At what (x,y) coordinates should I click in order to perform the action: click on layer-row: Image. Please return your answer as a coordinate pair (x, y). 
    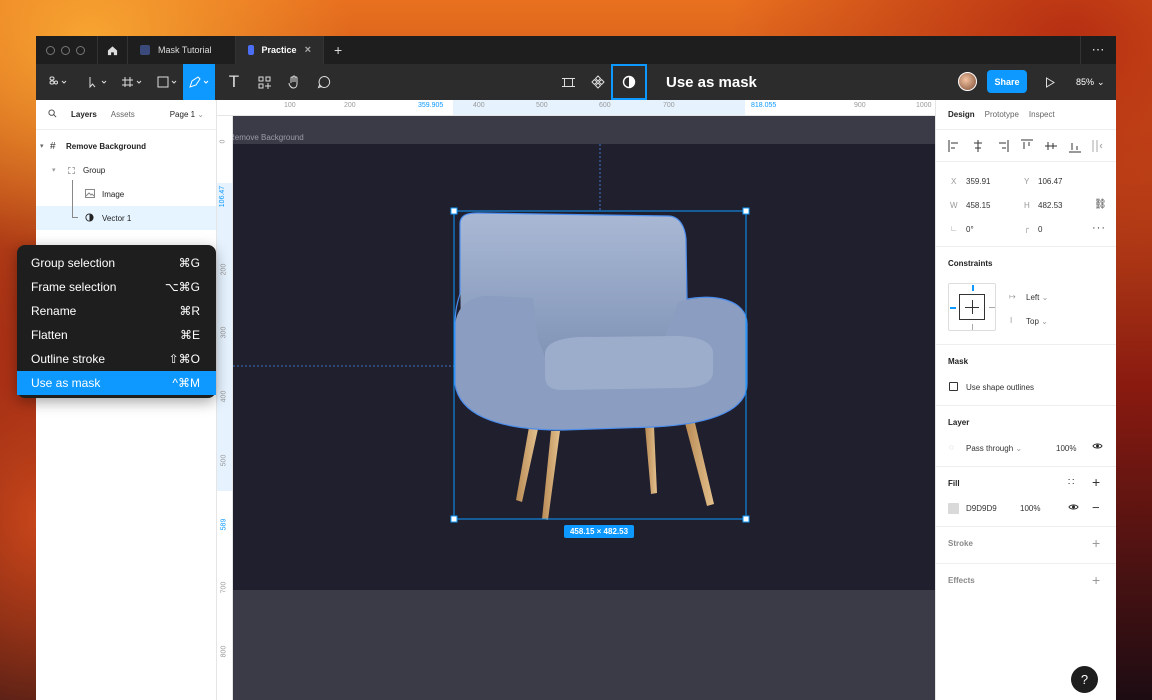
    Looking at the image, I should click on (126, 194).